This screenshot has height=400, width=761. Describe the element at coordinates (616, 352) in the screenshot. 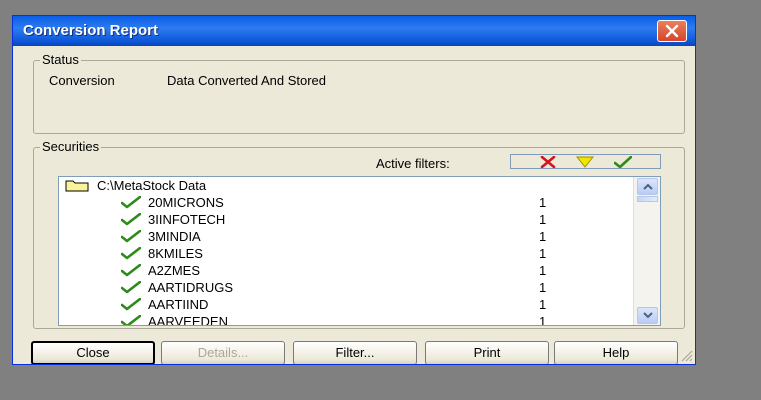

I see `help-button: Help` at that location.